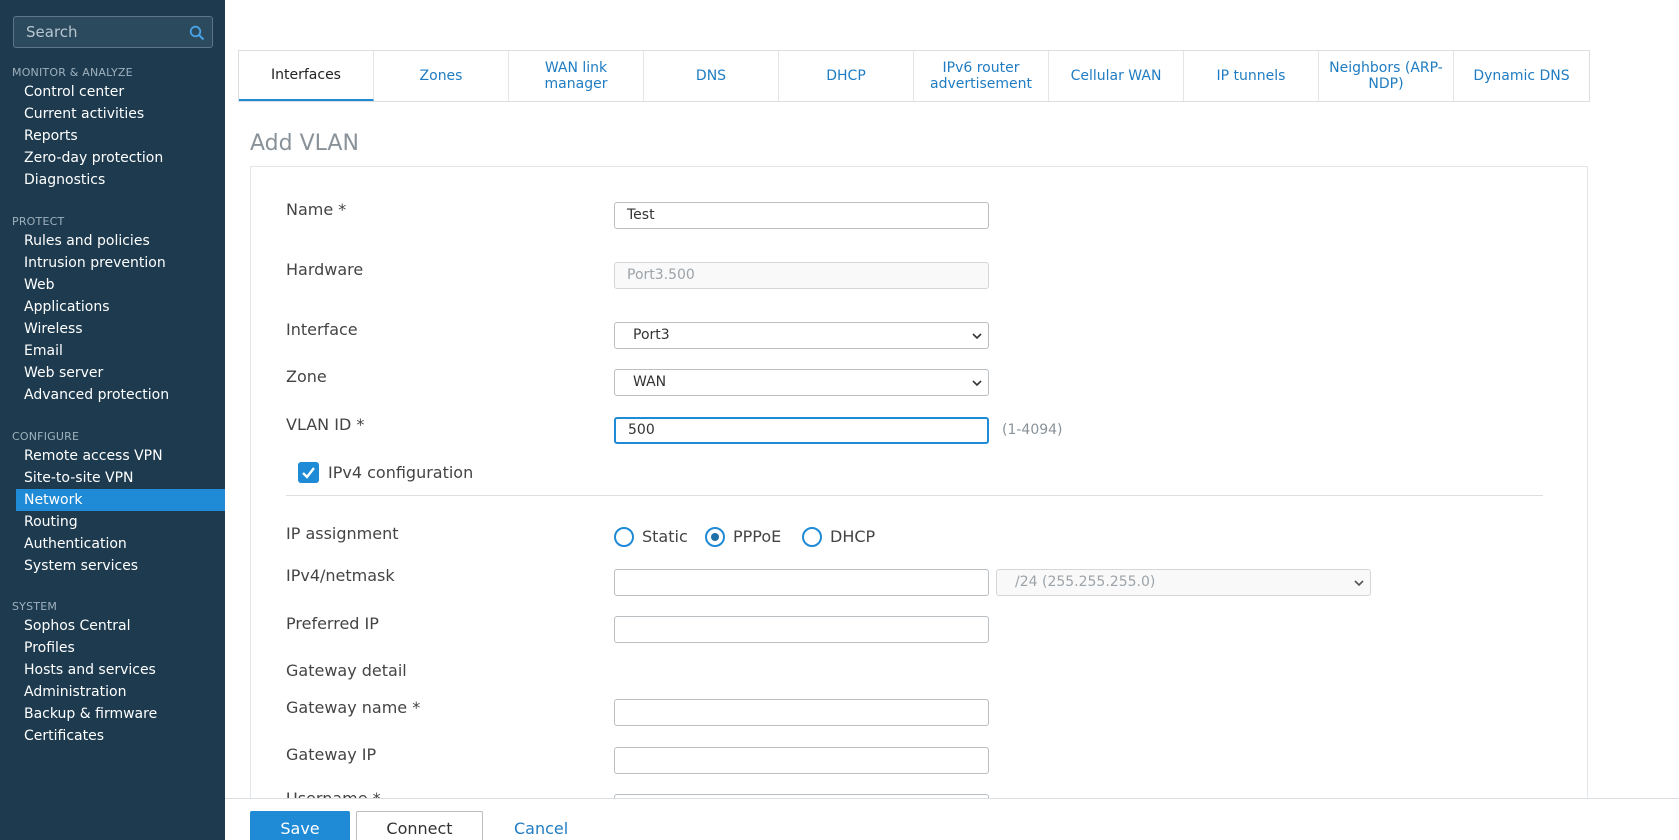 The image size is (1679, 840). I want to click on connect-button: Connect, so click(419, 825).